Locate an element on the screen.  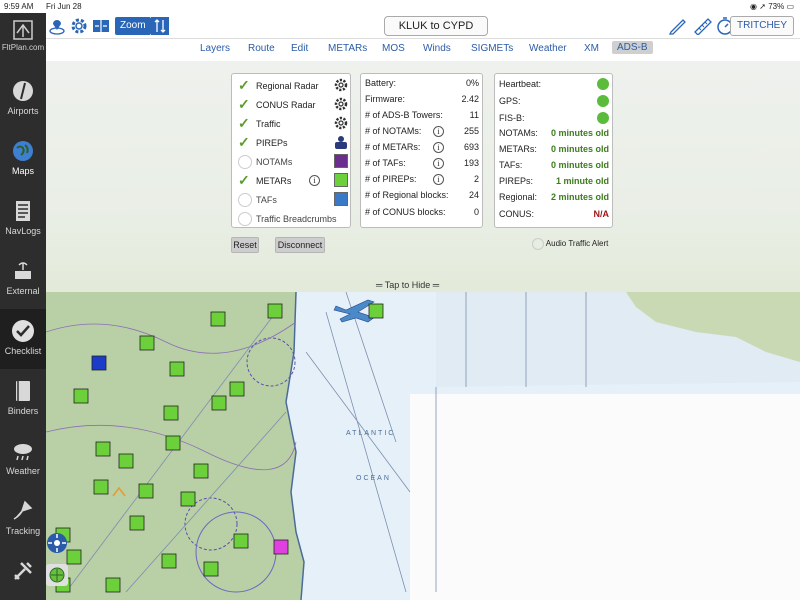
pirep-marker-icon is located at coordinates (119, 491).